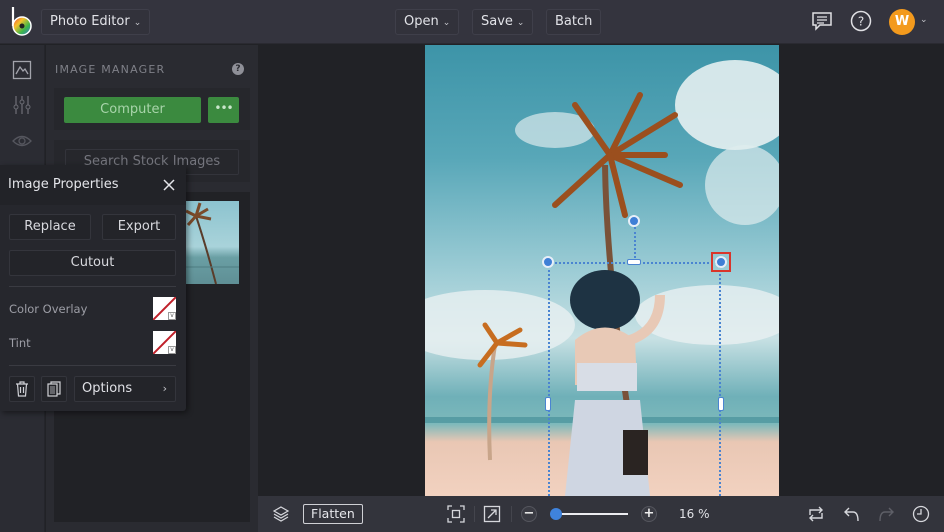 This screenshot has height=532, width=944. I want to click on rotate-handle, so click(634, 221).